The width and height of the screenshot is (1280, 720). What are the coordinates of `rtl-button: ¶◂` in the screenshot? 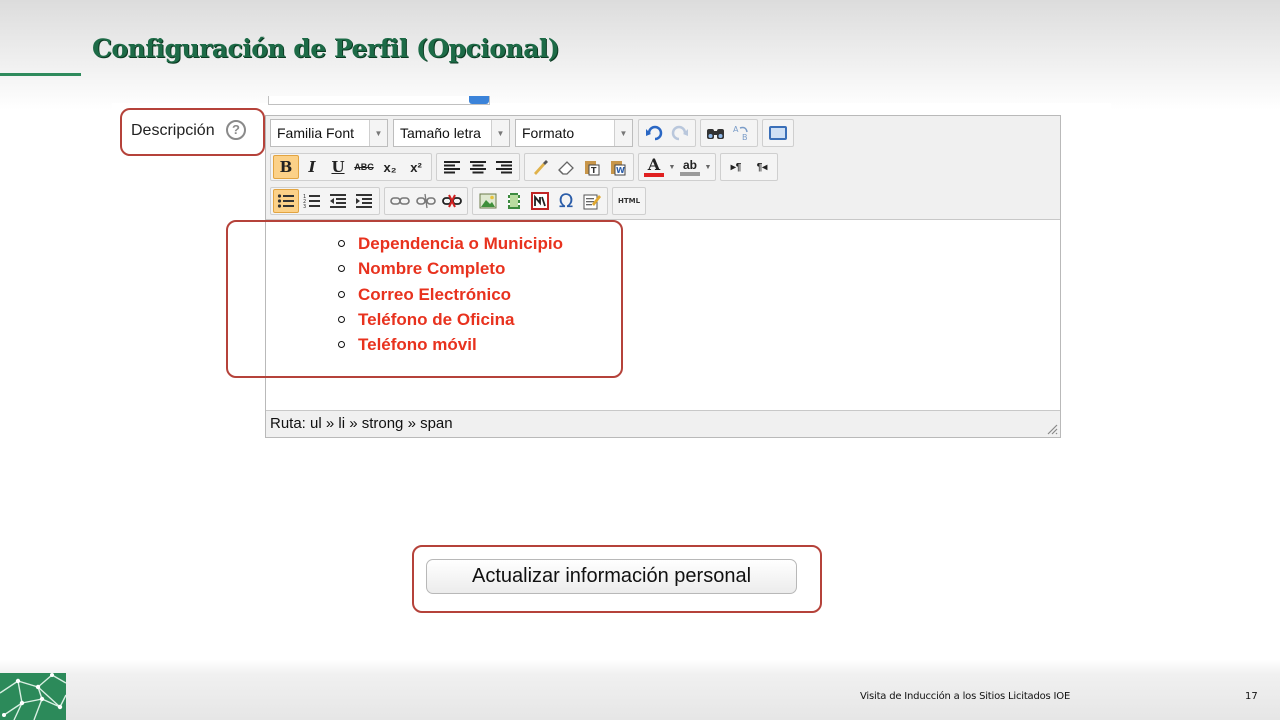 It's located at (762, 167).